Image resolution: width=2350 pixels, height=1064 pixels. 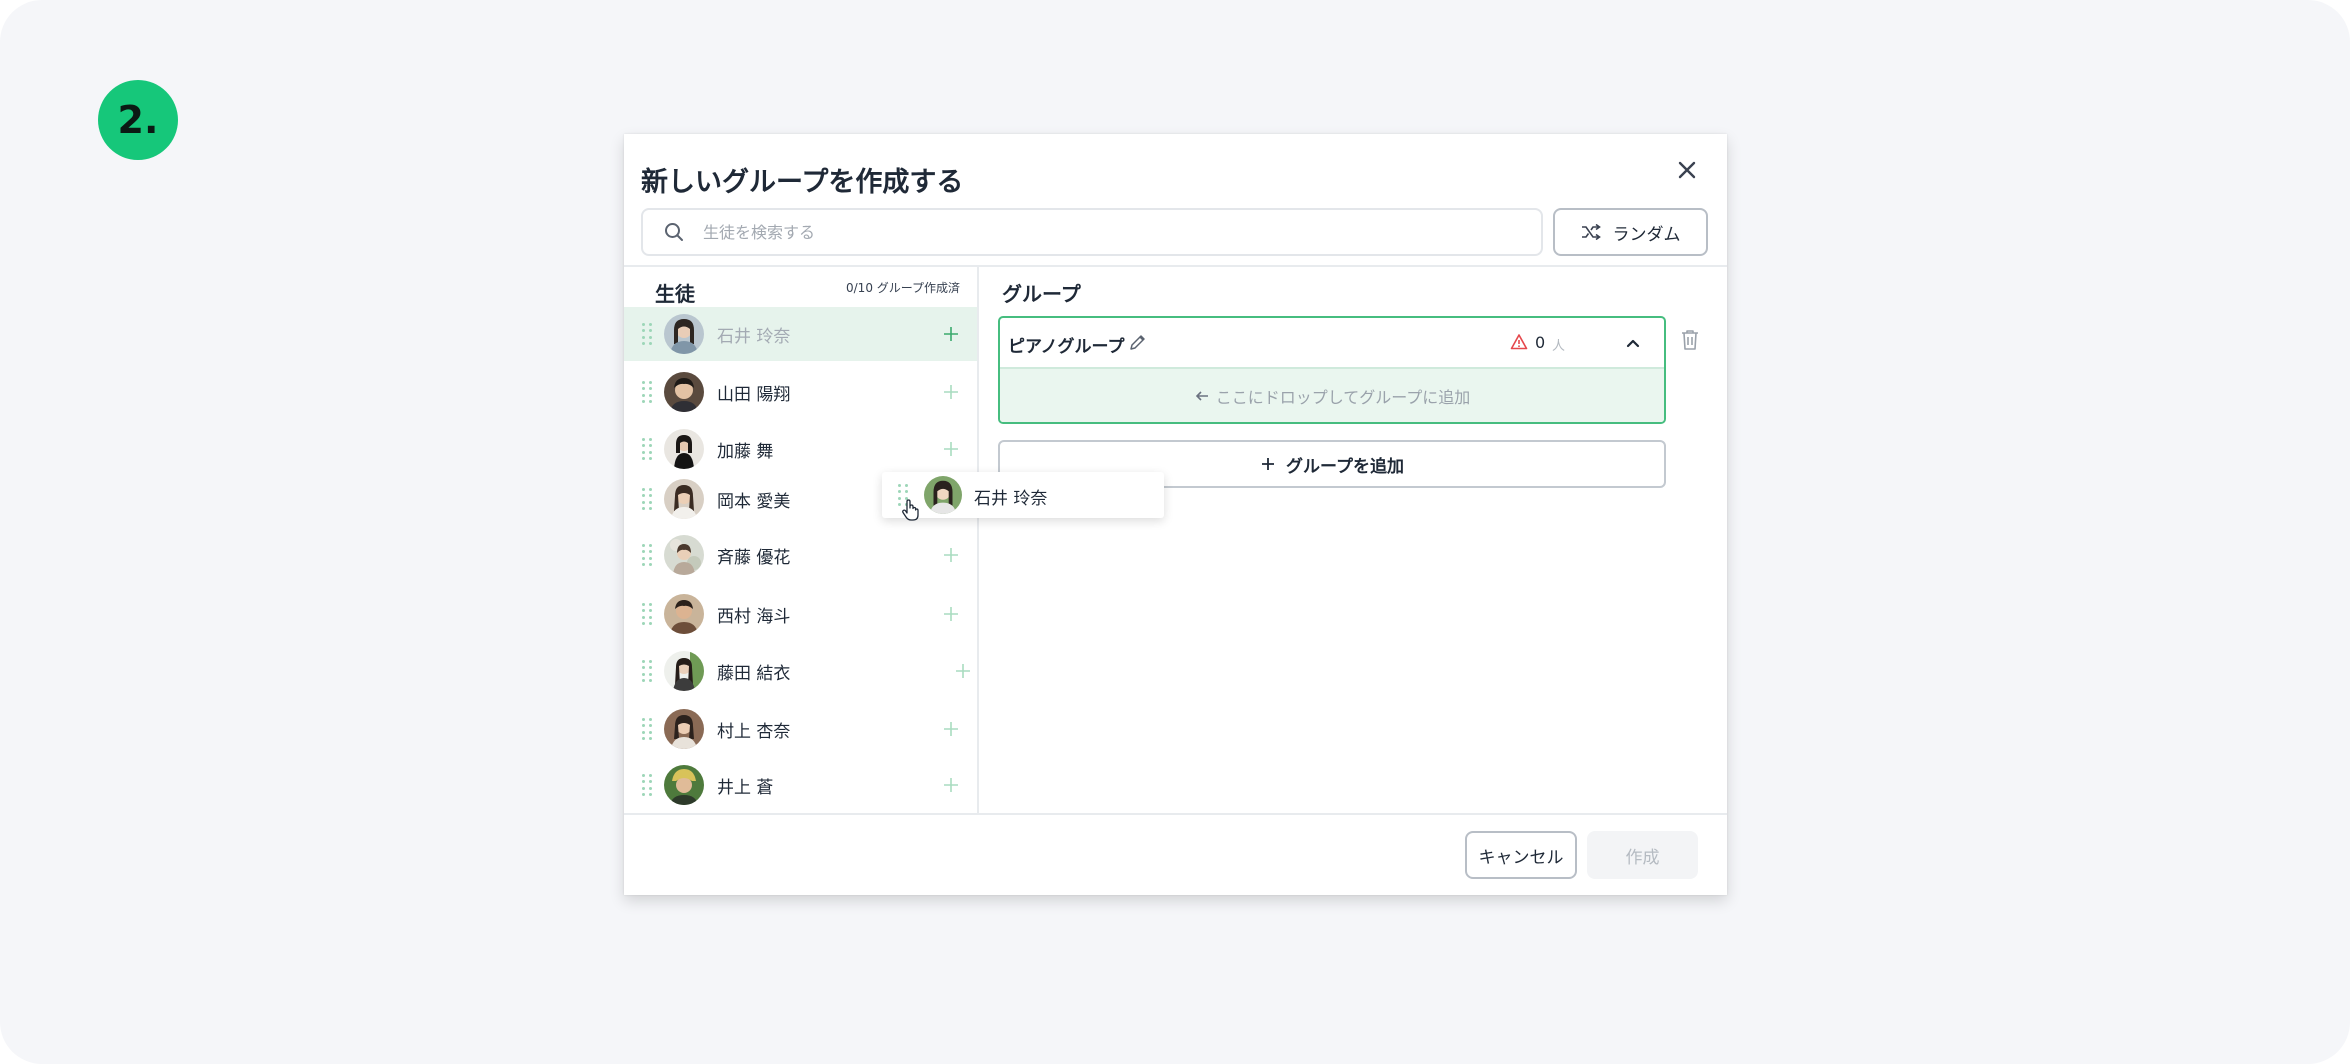 I want to click on random-button-label: ランダム, so click(x=1646, y=234).